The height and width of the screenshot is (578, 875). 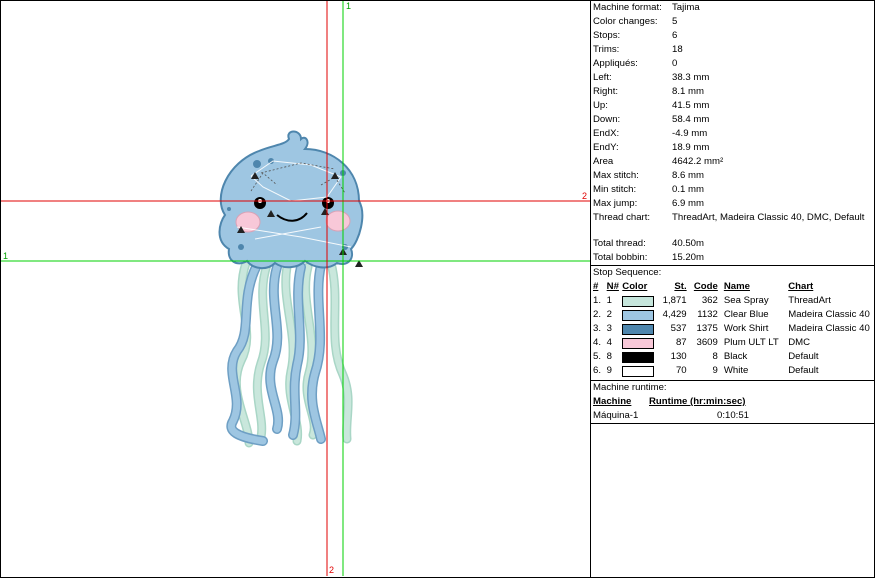 What do you see at coordinates (698, 161) in the screenshot?
I see `stat-value: 4642.2 mm²` at bounding box center [698, 161].